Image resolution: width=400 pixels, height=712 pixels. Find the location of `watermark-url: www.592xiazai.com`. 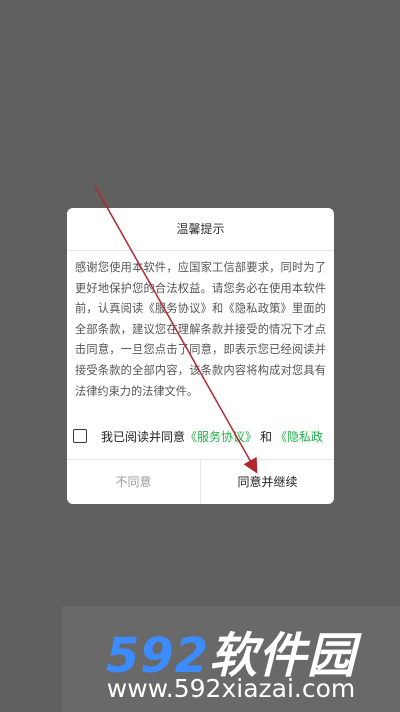

watermark-url: www.592xiazai.com is located at coordinates (231, 688).